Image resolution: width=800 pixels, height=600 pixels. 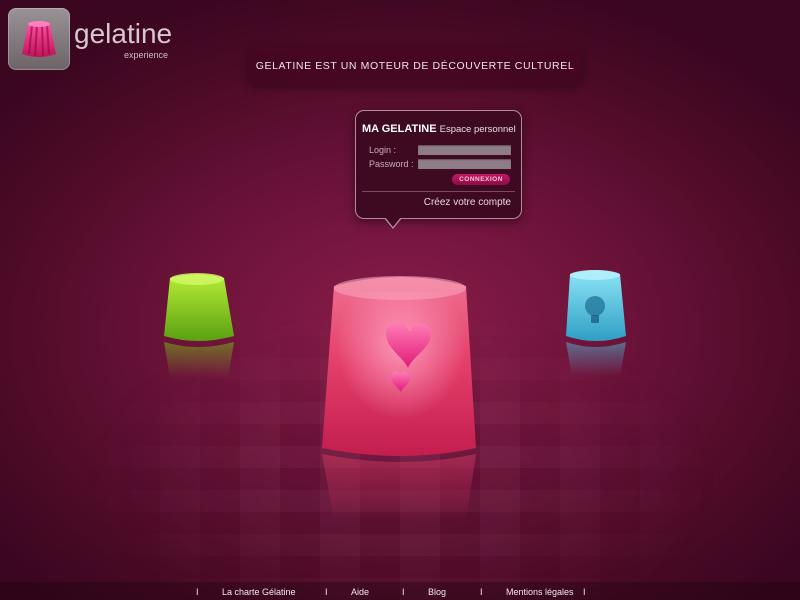 What do you see at coordinates (146, 55) in the screenshot?
I see `brand-subtitle: experience` at bounding box center [146, 55].